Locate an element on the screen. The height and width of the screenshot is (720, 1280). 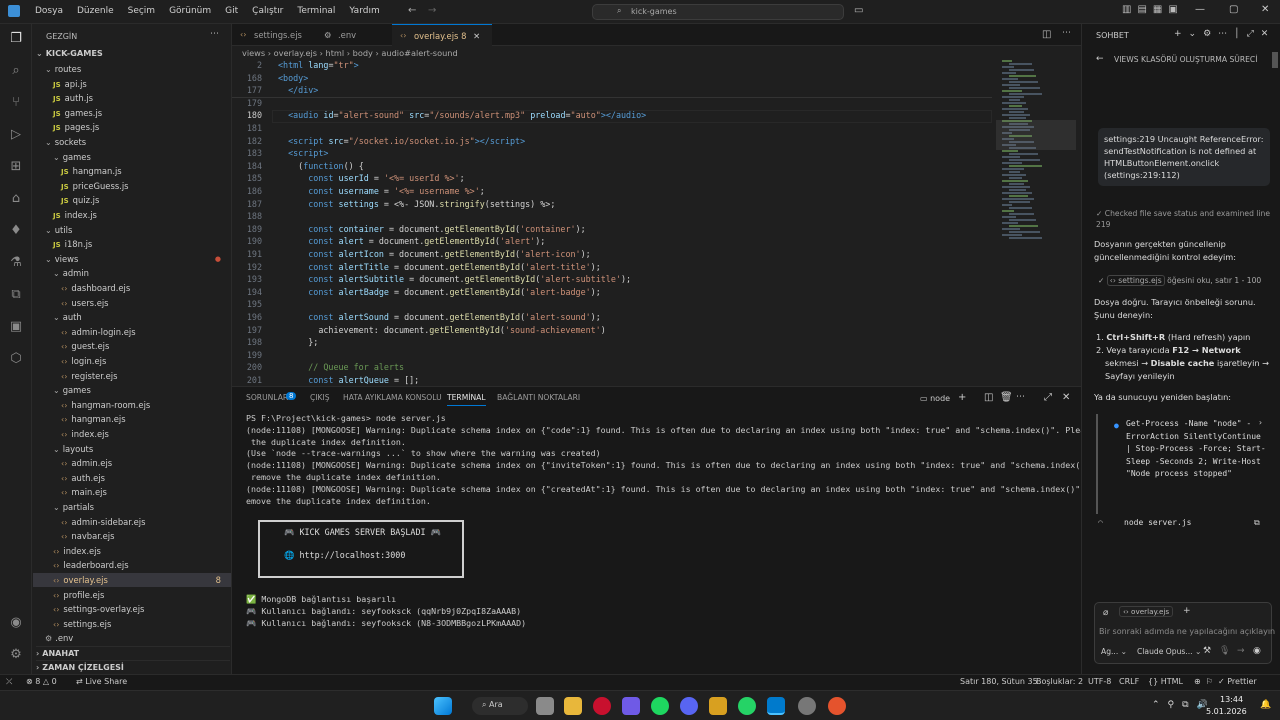
panel-tab-2: HATA AYIKLAMA KONSOLU is located at coordinates (392, 397).